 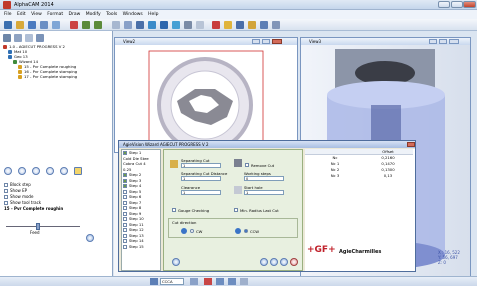 I want to click on cut-icon, so click(x=18, y=38).